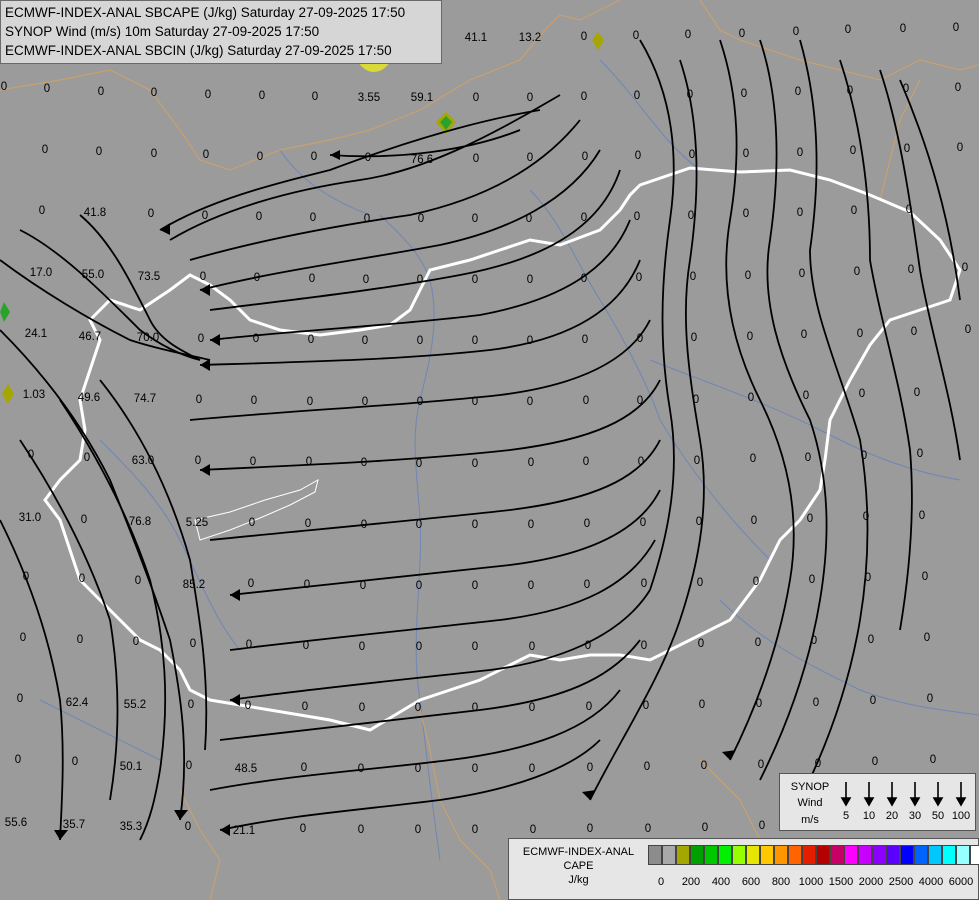 Image resolution: width=979 pixels, height=900 pixels. I want to click on point-value: 50.1, so click(131, 767).